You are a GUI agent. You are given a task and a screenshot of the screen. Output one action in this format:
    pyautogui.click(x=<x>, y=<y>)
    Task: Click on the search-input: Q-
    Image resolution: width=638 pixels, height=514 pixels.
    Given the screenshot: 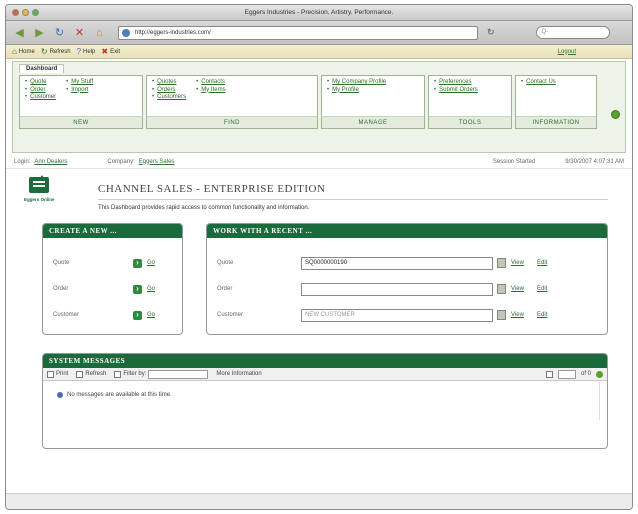 What is the action you would take?
    pyautogui.click(x=572, y=32)
    